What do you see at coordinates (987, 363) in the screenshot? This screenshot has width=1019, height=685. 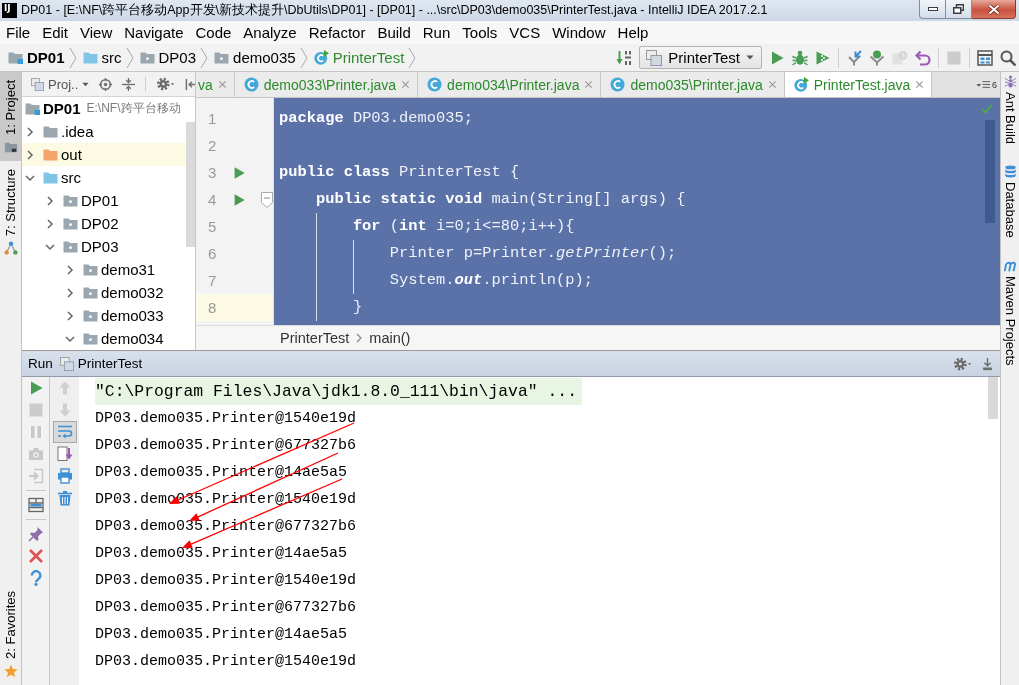 I see `arrow-to-line-icon` at bounding box center [987, 363].